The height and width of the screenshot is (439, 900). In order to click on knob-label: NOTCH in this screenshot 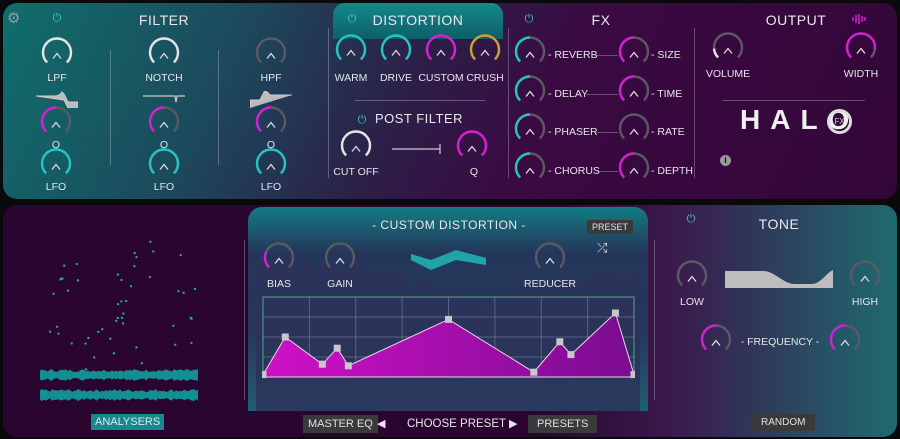, I will do `click(164, 78)`.